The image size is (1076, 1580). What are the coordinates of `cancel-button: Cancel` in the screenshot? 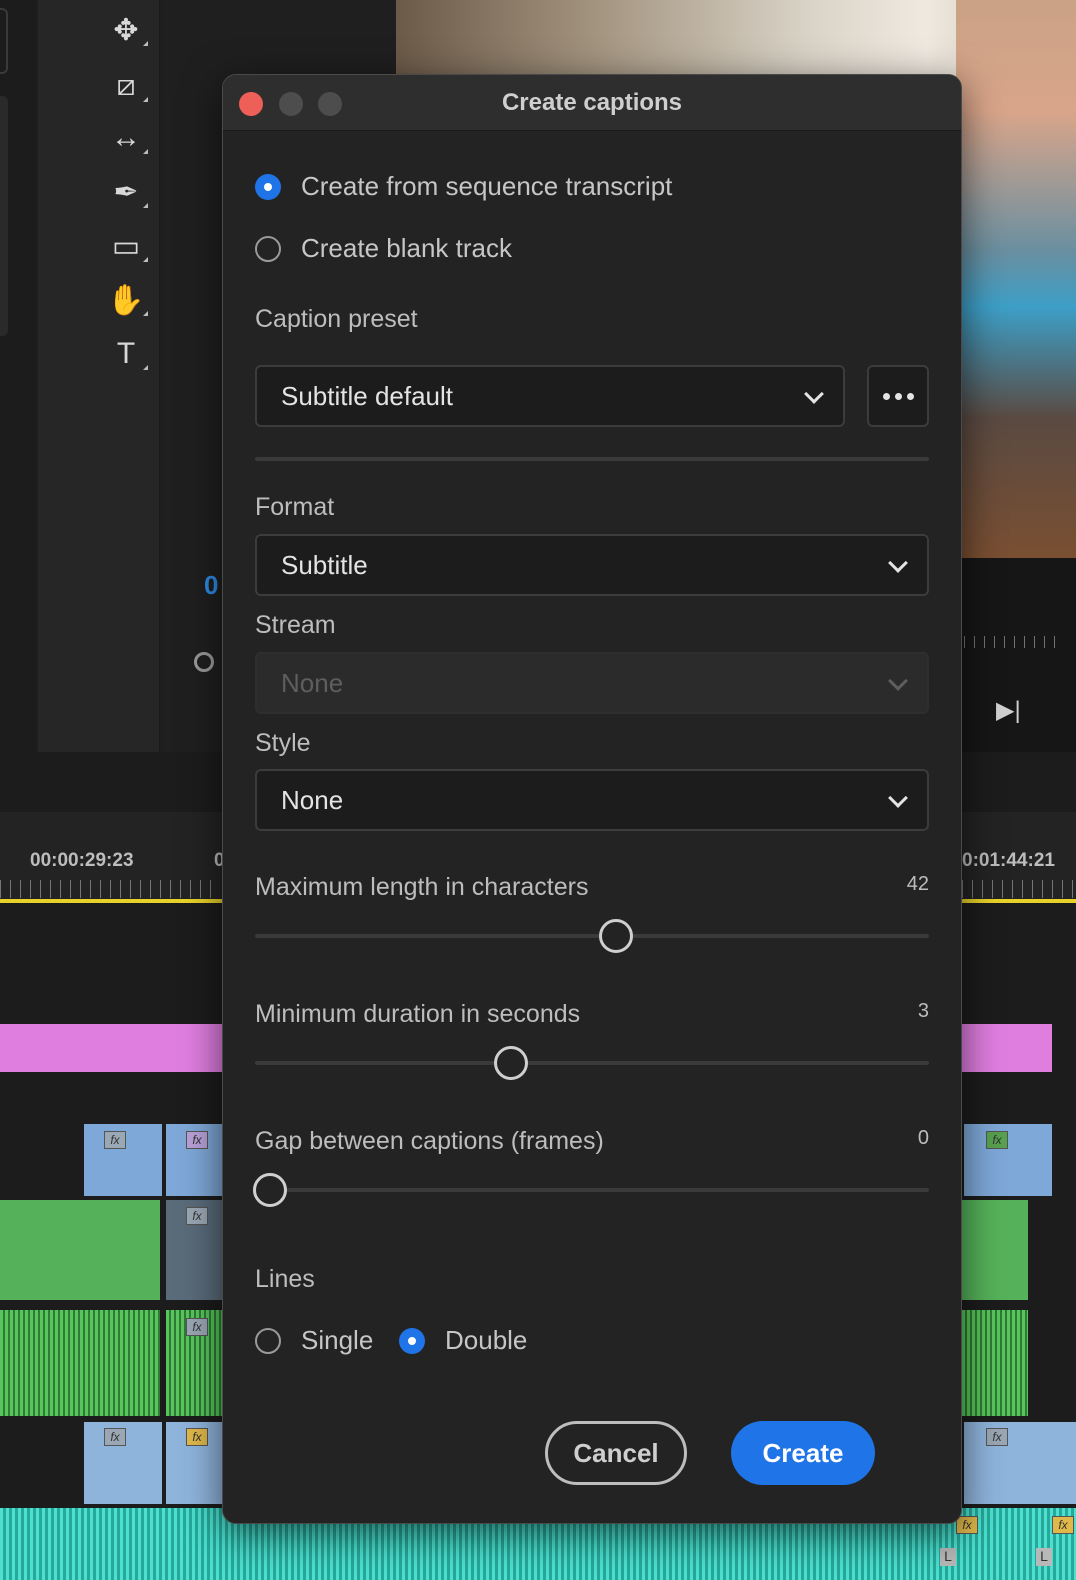 It's located at (616, 1453).